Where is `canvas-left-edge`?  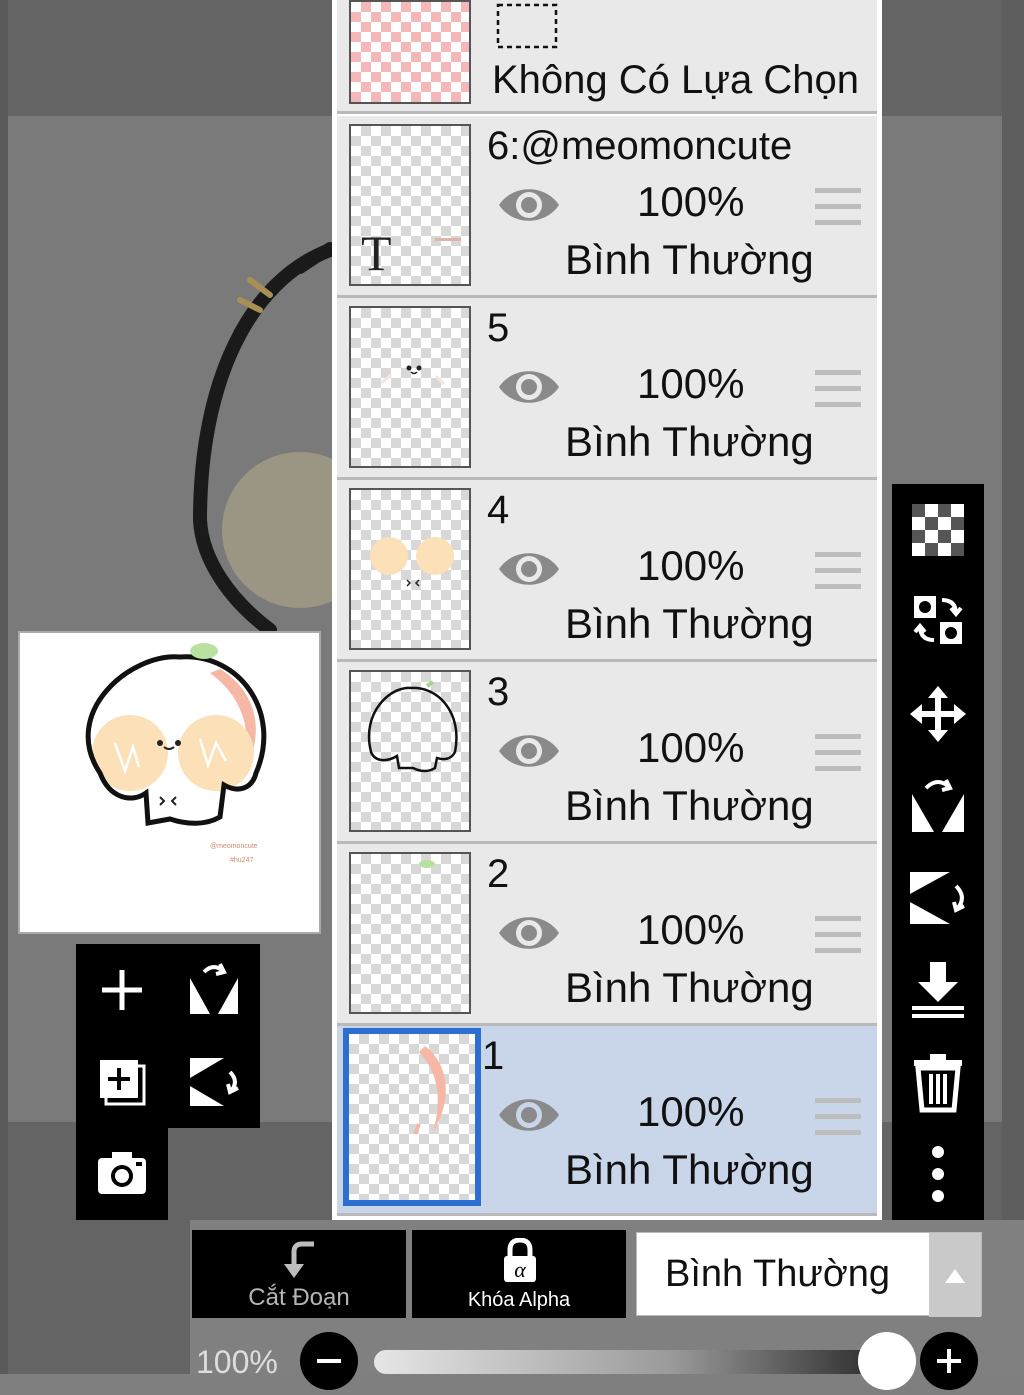
canvas-left-edge is located at coordinates (4, 687).